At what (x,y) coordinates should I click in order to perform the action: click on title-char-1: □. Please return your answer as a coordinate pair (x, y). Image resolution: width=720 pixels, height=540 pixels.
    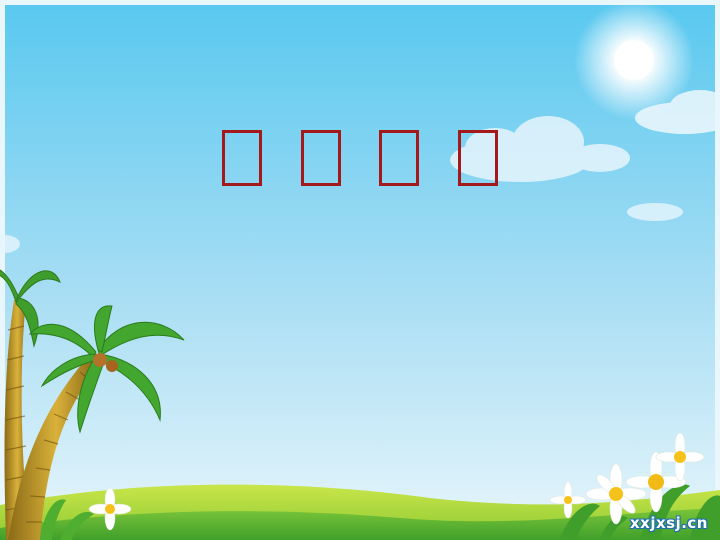
    Looking at the image, I should click on (242, 158).